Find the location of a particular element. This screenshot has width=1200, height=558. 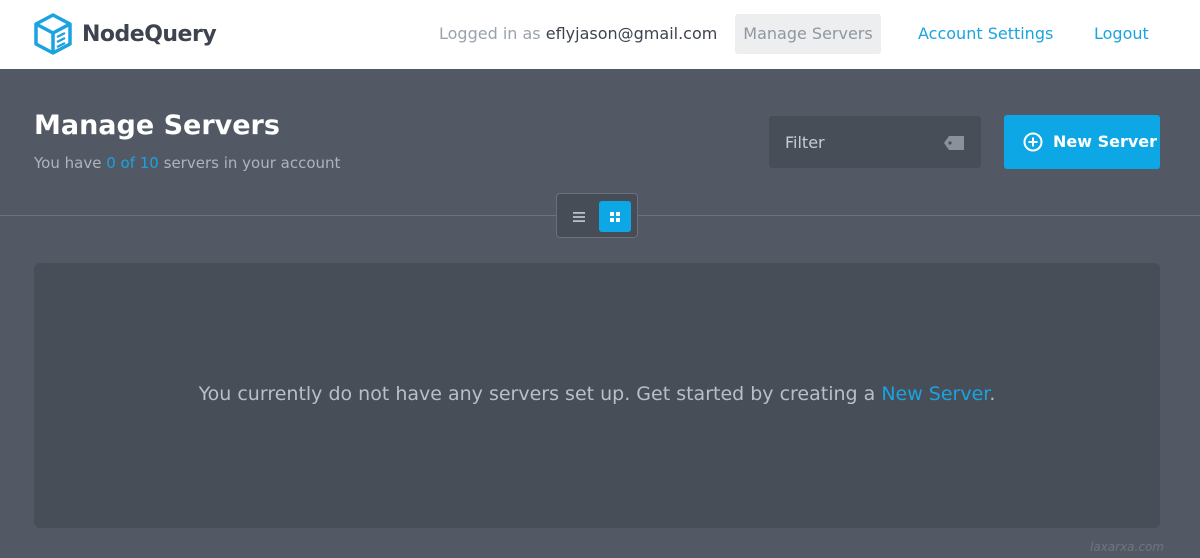

subtitle-prefix: You have is located at coordinates (68, 163).